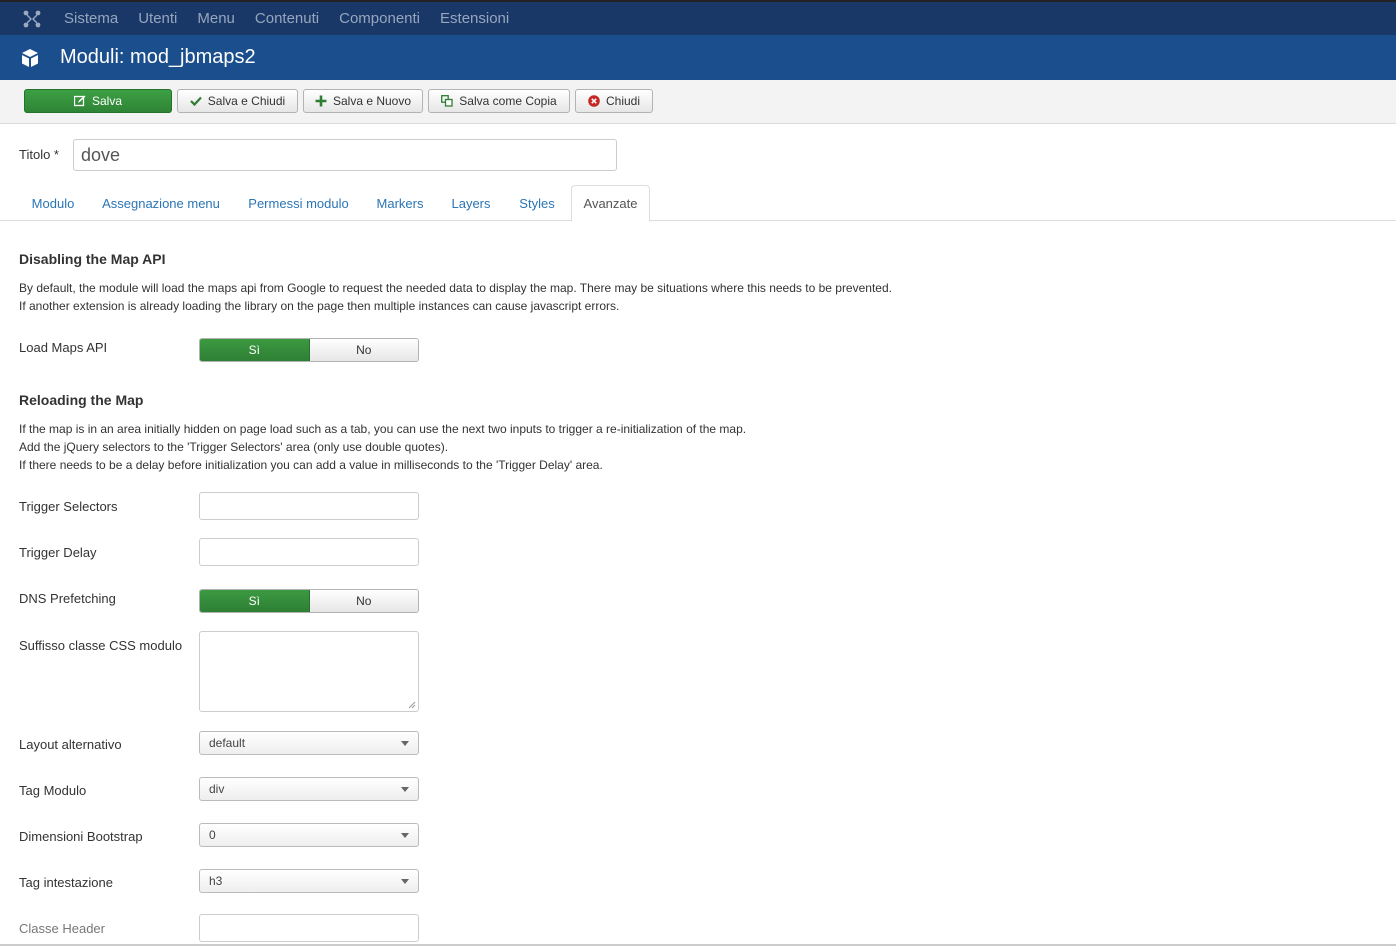 Image resolution: width=1396 pixels, height=946 pixels. What do you see at coordinates (246, 101) in the screenshot?
I see `save-close-label: Salva e Chiudi` at bounding box center [246, 101].